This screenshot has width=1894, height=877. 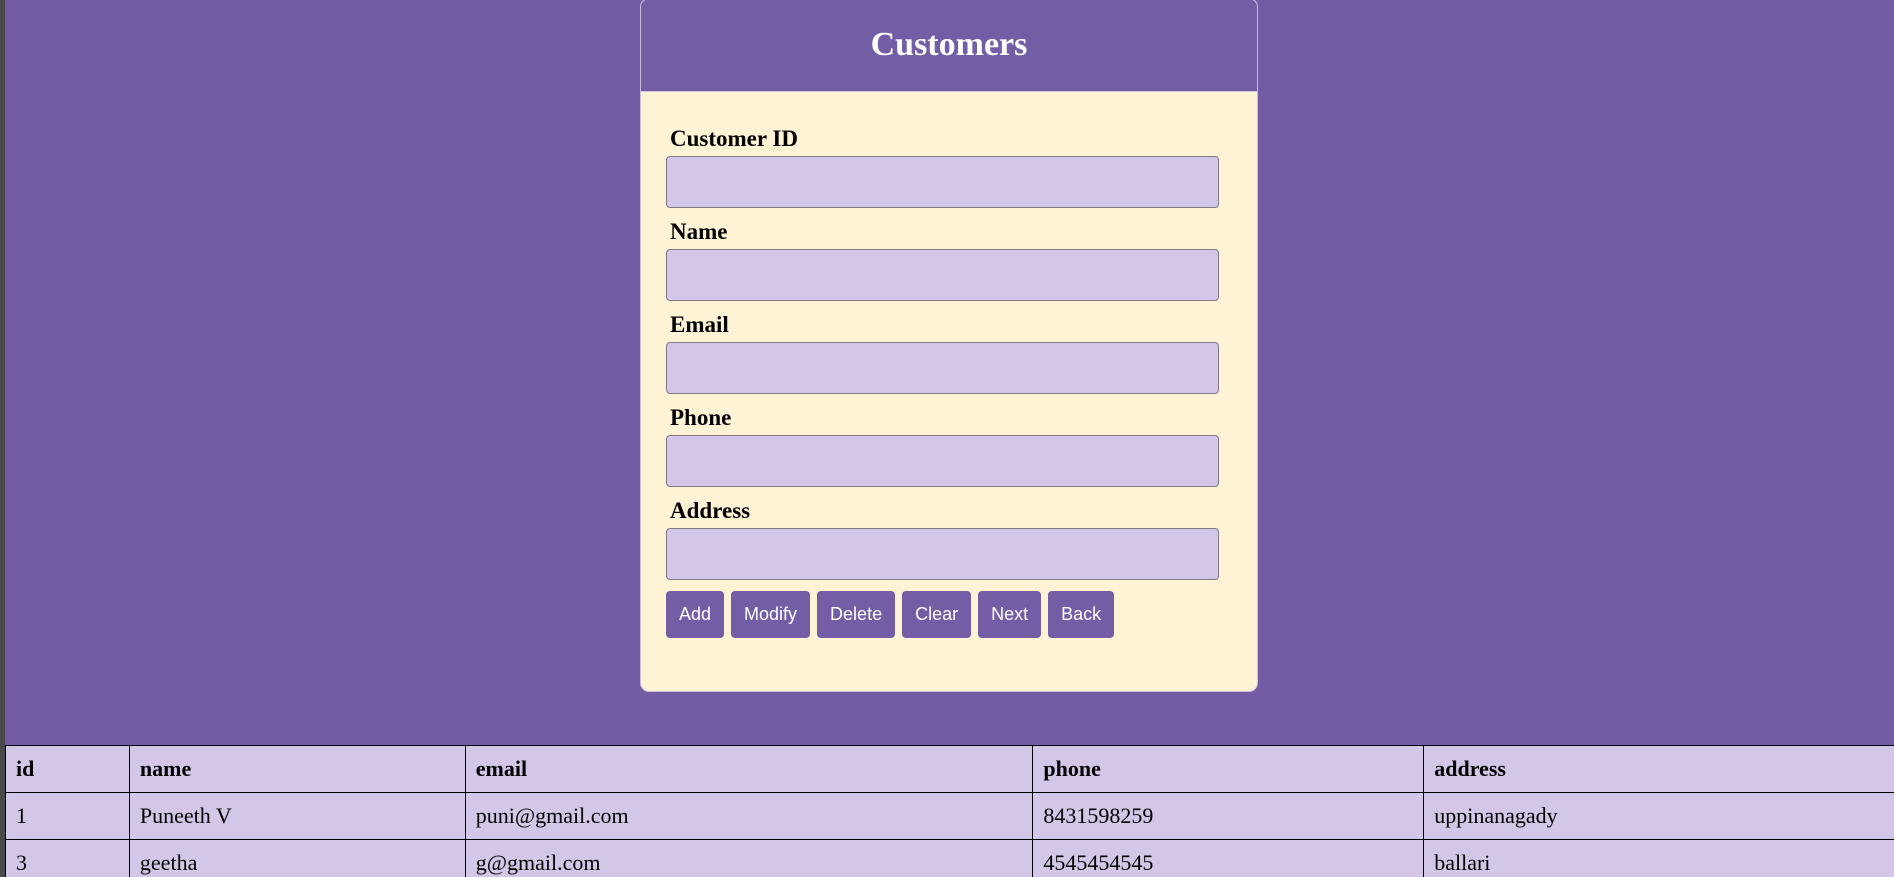 I want to click on table-header-row: id name email phone address, so click(x=949, y=769).